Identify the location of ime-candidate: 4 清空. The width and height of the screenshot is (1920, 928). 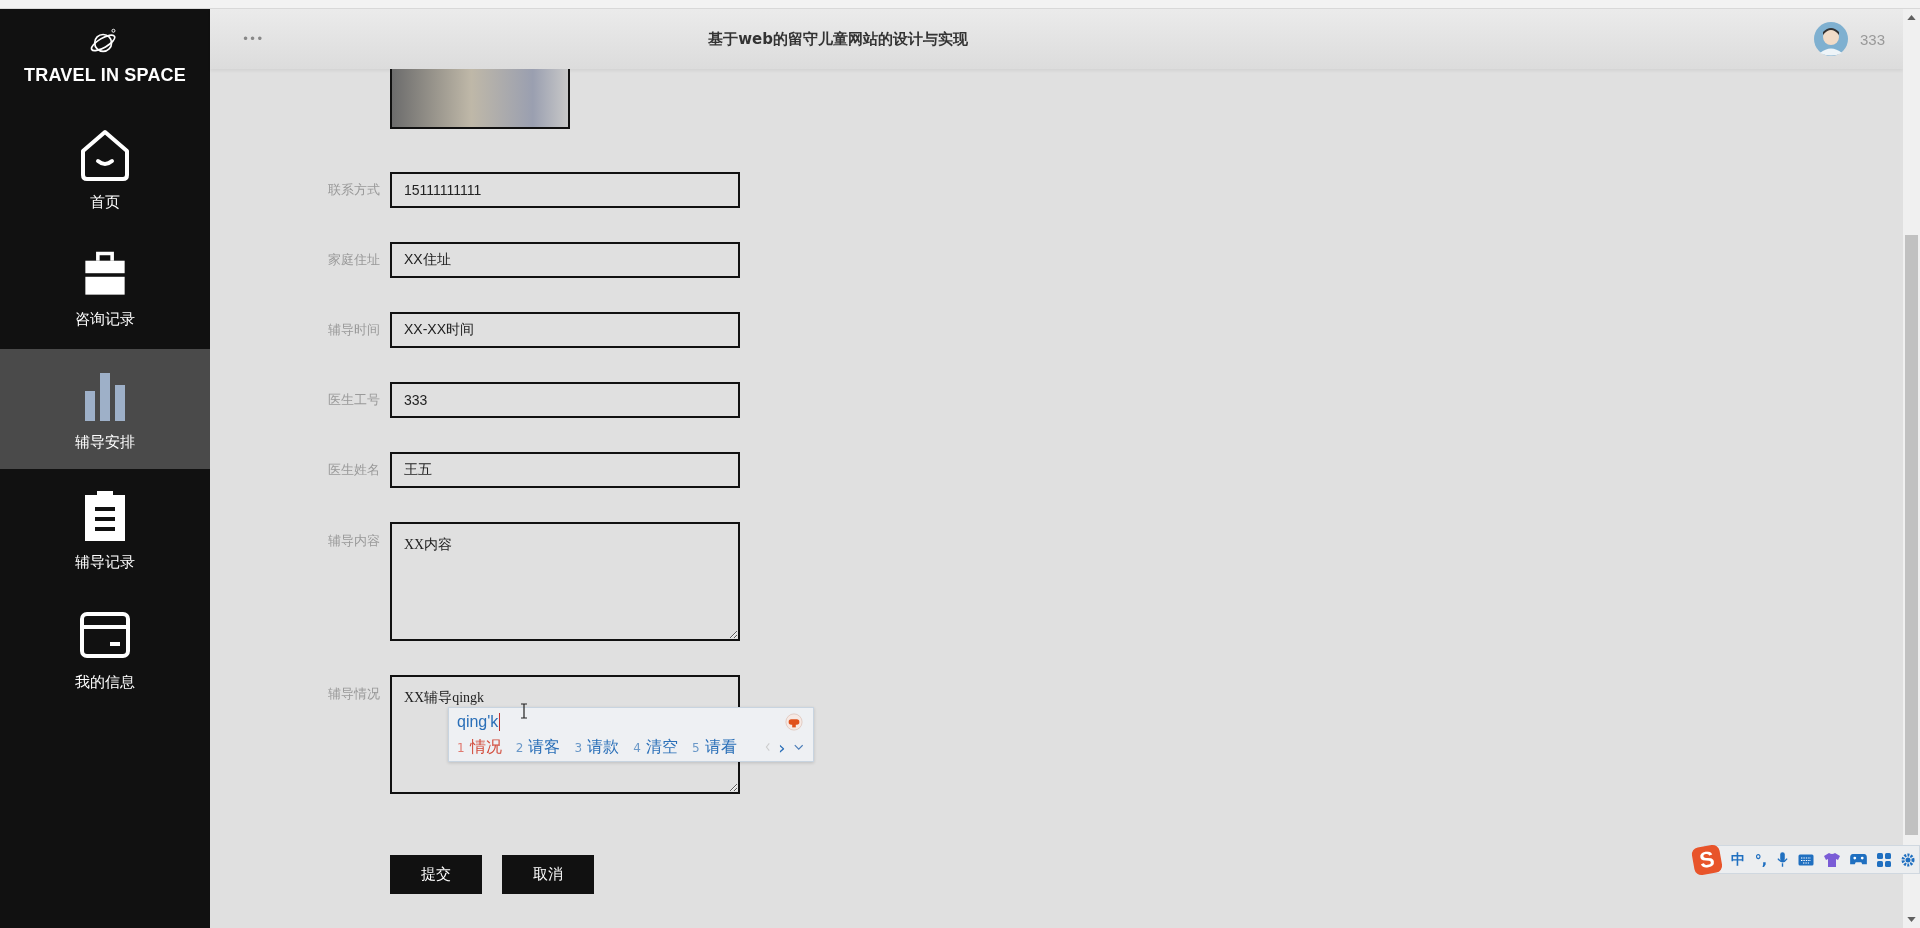
(655, 747).